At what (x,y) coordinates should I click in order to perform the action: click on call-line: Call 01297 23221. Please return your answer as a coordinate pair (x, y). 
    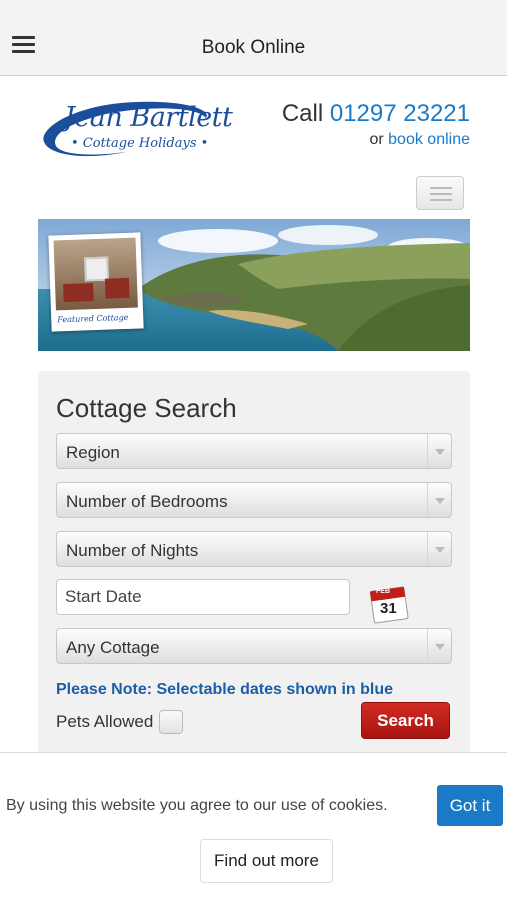
    Looking at the image, I should click on (376, 114).